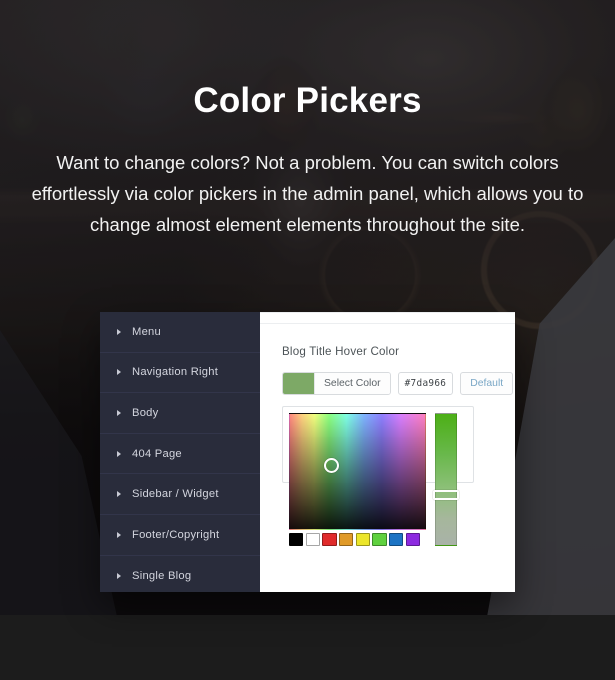 Image resolution: width=615 pixels, height=680 pixels. I want to click on color-picker-popup, so click(378, 476).